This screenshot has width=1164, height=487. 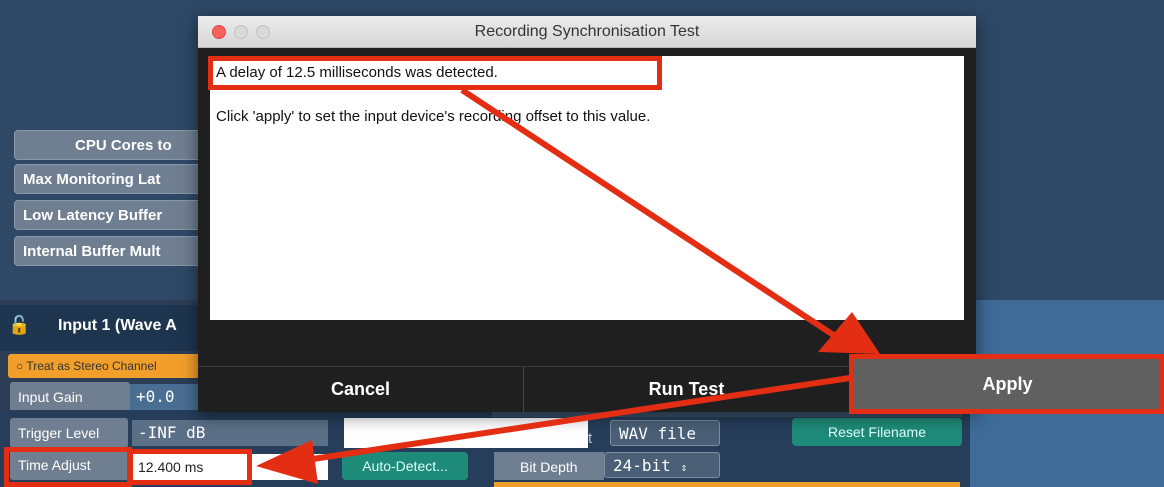 I want to click on arrow-line-to-time-adjust, so click(x=578, y=419).